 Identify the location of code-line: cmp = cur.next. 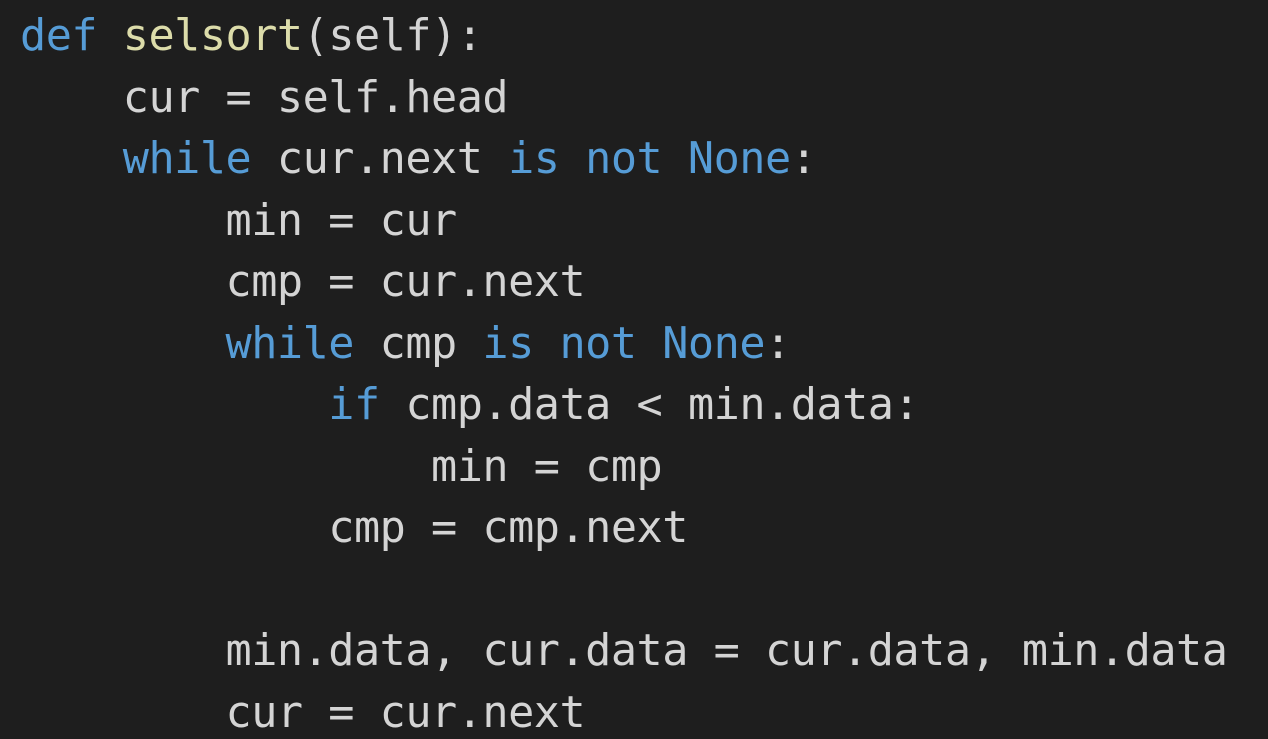
(303, 282).